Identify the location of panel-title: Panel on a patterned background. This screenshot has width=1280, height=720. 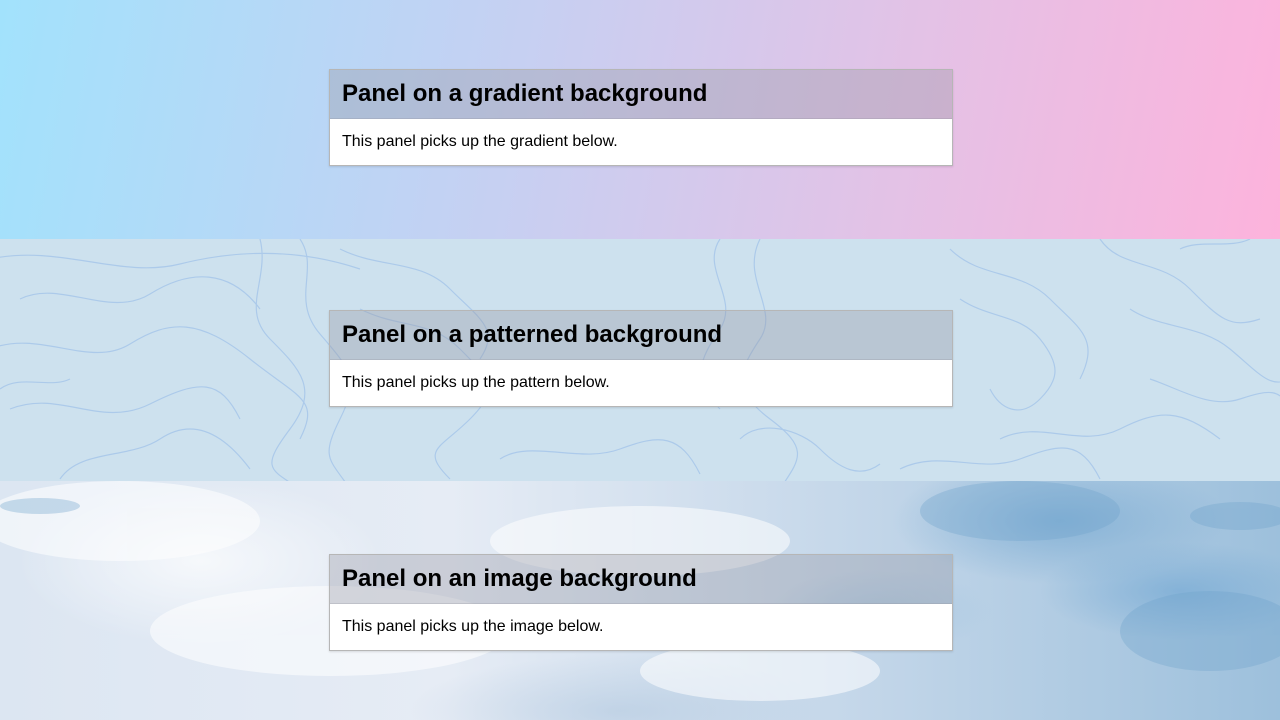
(532, 334).